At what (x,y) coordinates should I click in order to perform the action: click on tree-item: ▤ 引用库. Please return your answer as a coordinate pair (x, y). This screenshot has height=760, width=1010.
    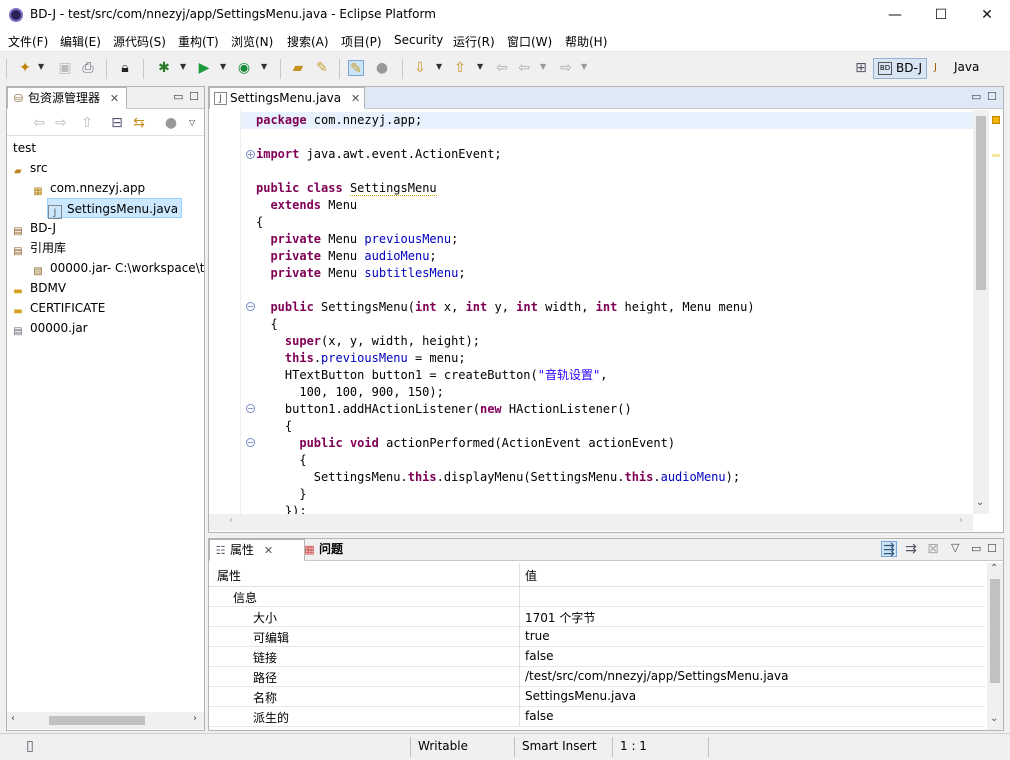
    Looking at the image, I should click on (38, 248).